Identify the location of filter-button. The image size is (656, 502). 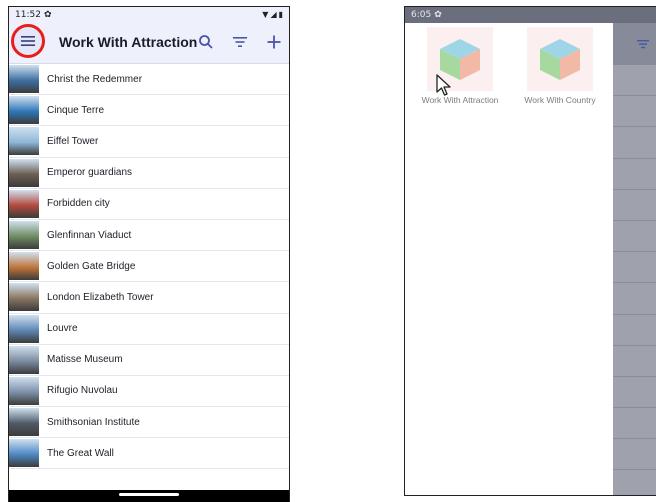
(240, 42).